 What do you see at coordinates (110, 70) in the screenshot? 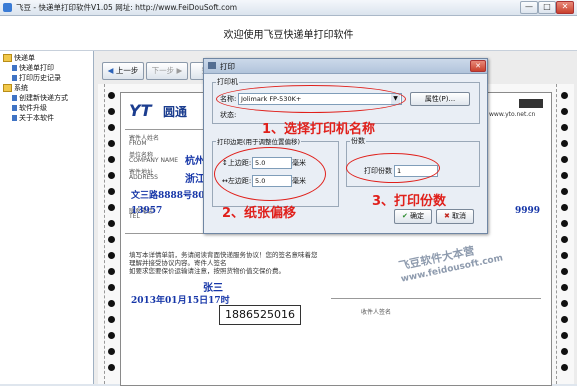
I see `arrow-left-icon: ◀` at bounding box center [110, 70].